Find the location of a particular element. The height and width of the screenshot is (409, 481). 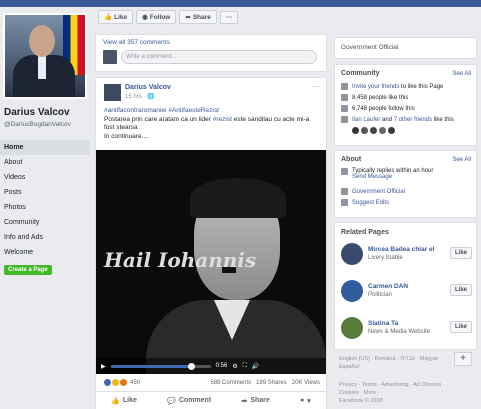

hashtag-link: #antifacontraromaniei is located at coordinates (135, 110).